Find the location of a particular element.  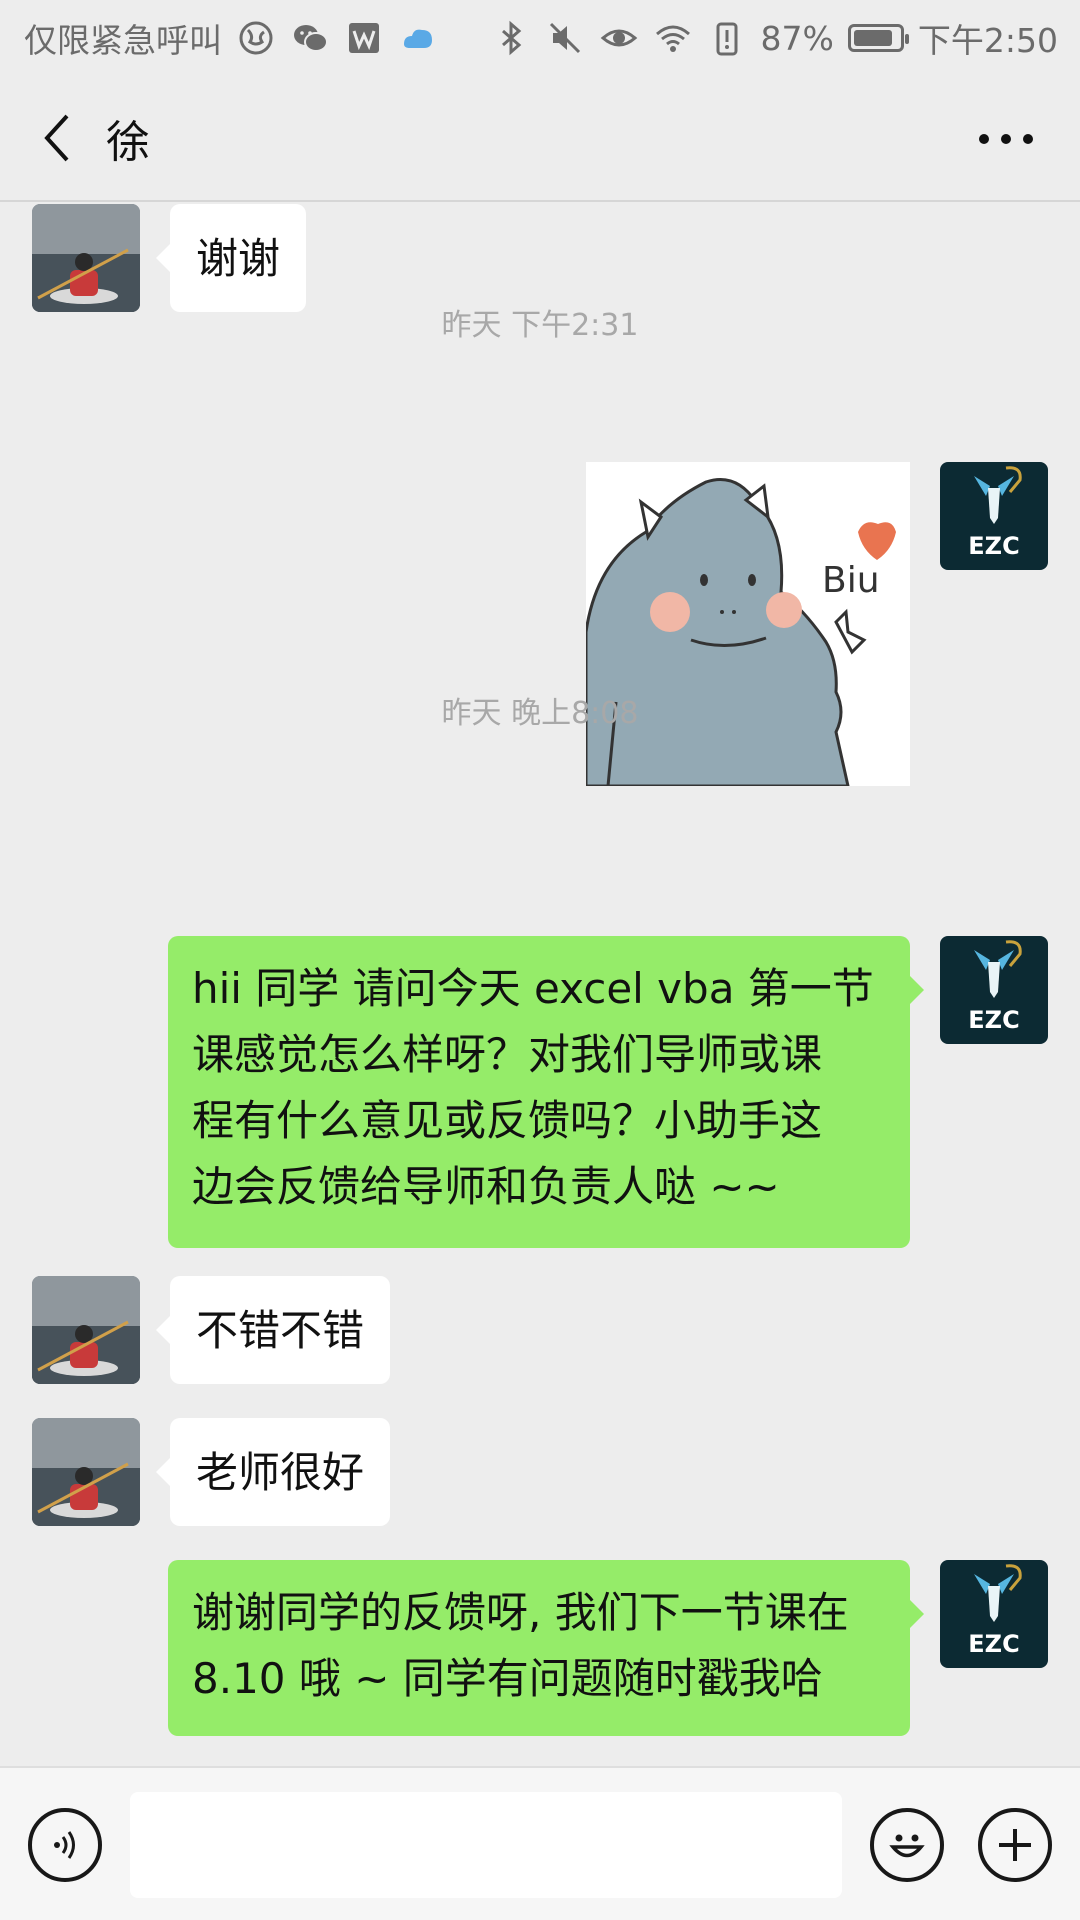

cloud-icon is located at coordinates (418, 38).